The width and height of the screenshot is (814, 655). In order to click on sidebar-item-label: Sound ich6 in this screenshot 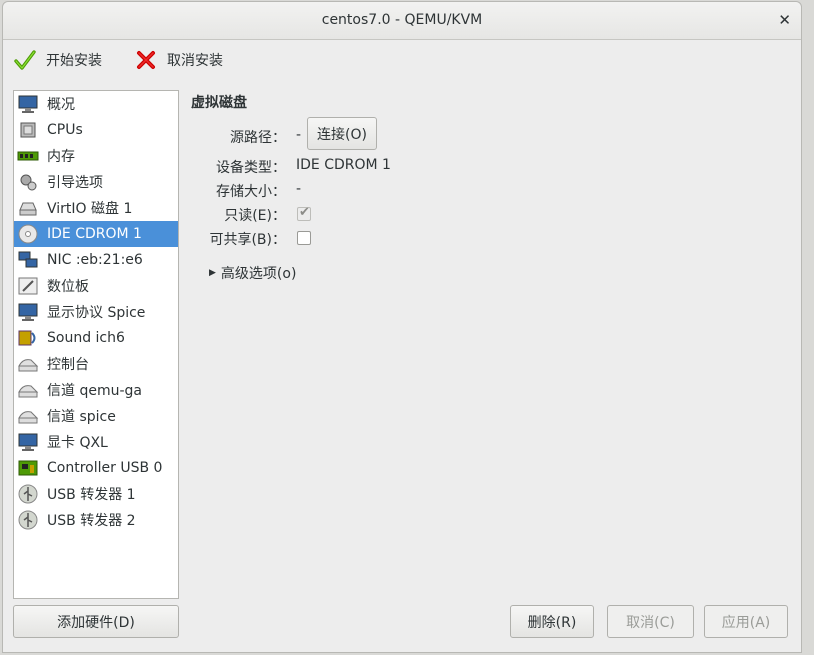, I will do `click(86, 338)`.